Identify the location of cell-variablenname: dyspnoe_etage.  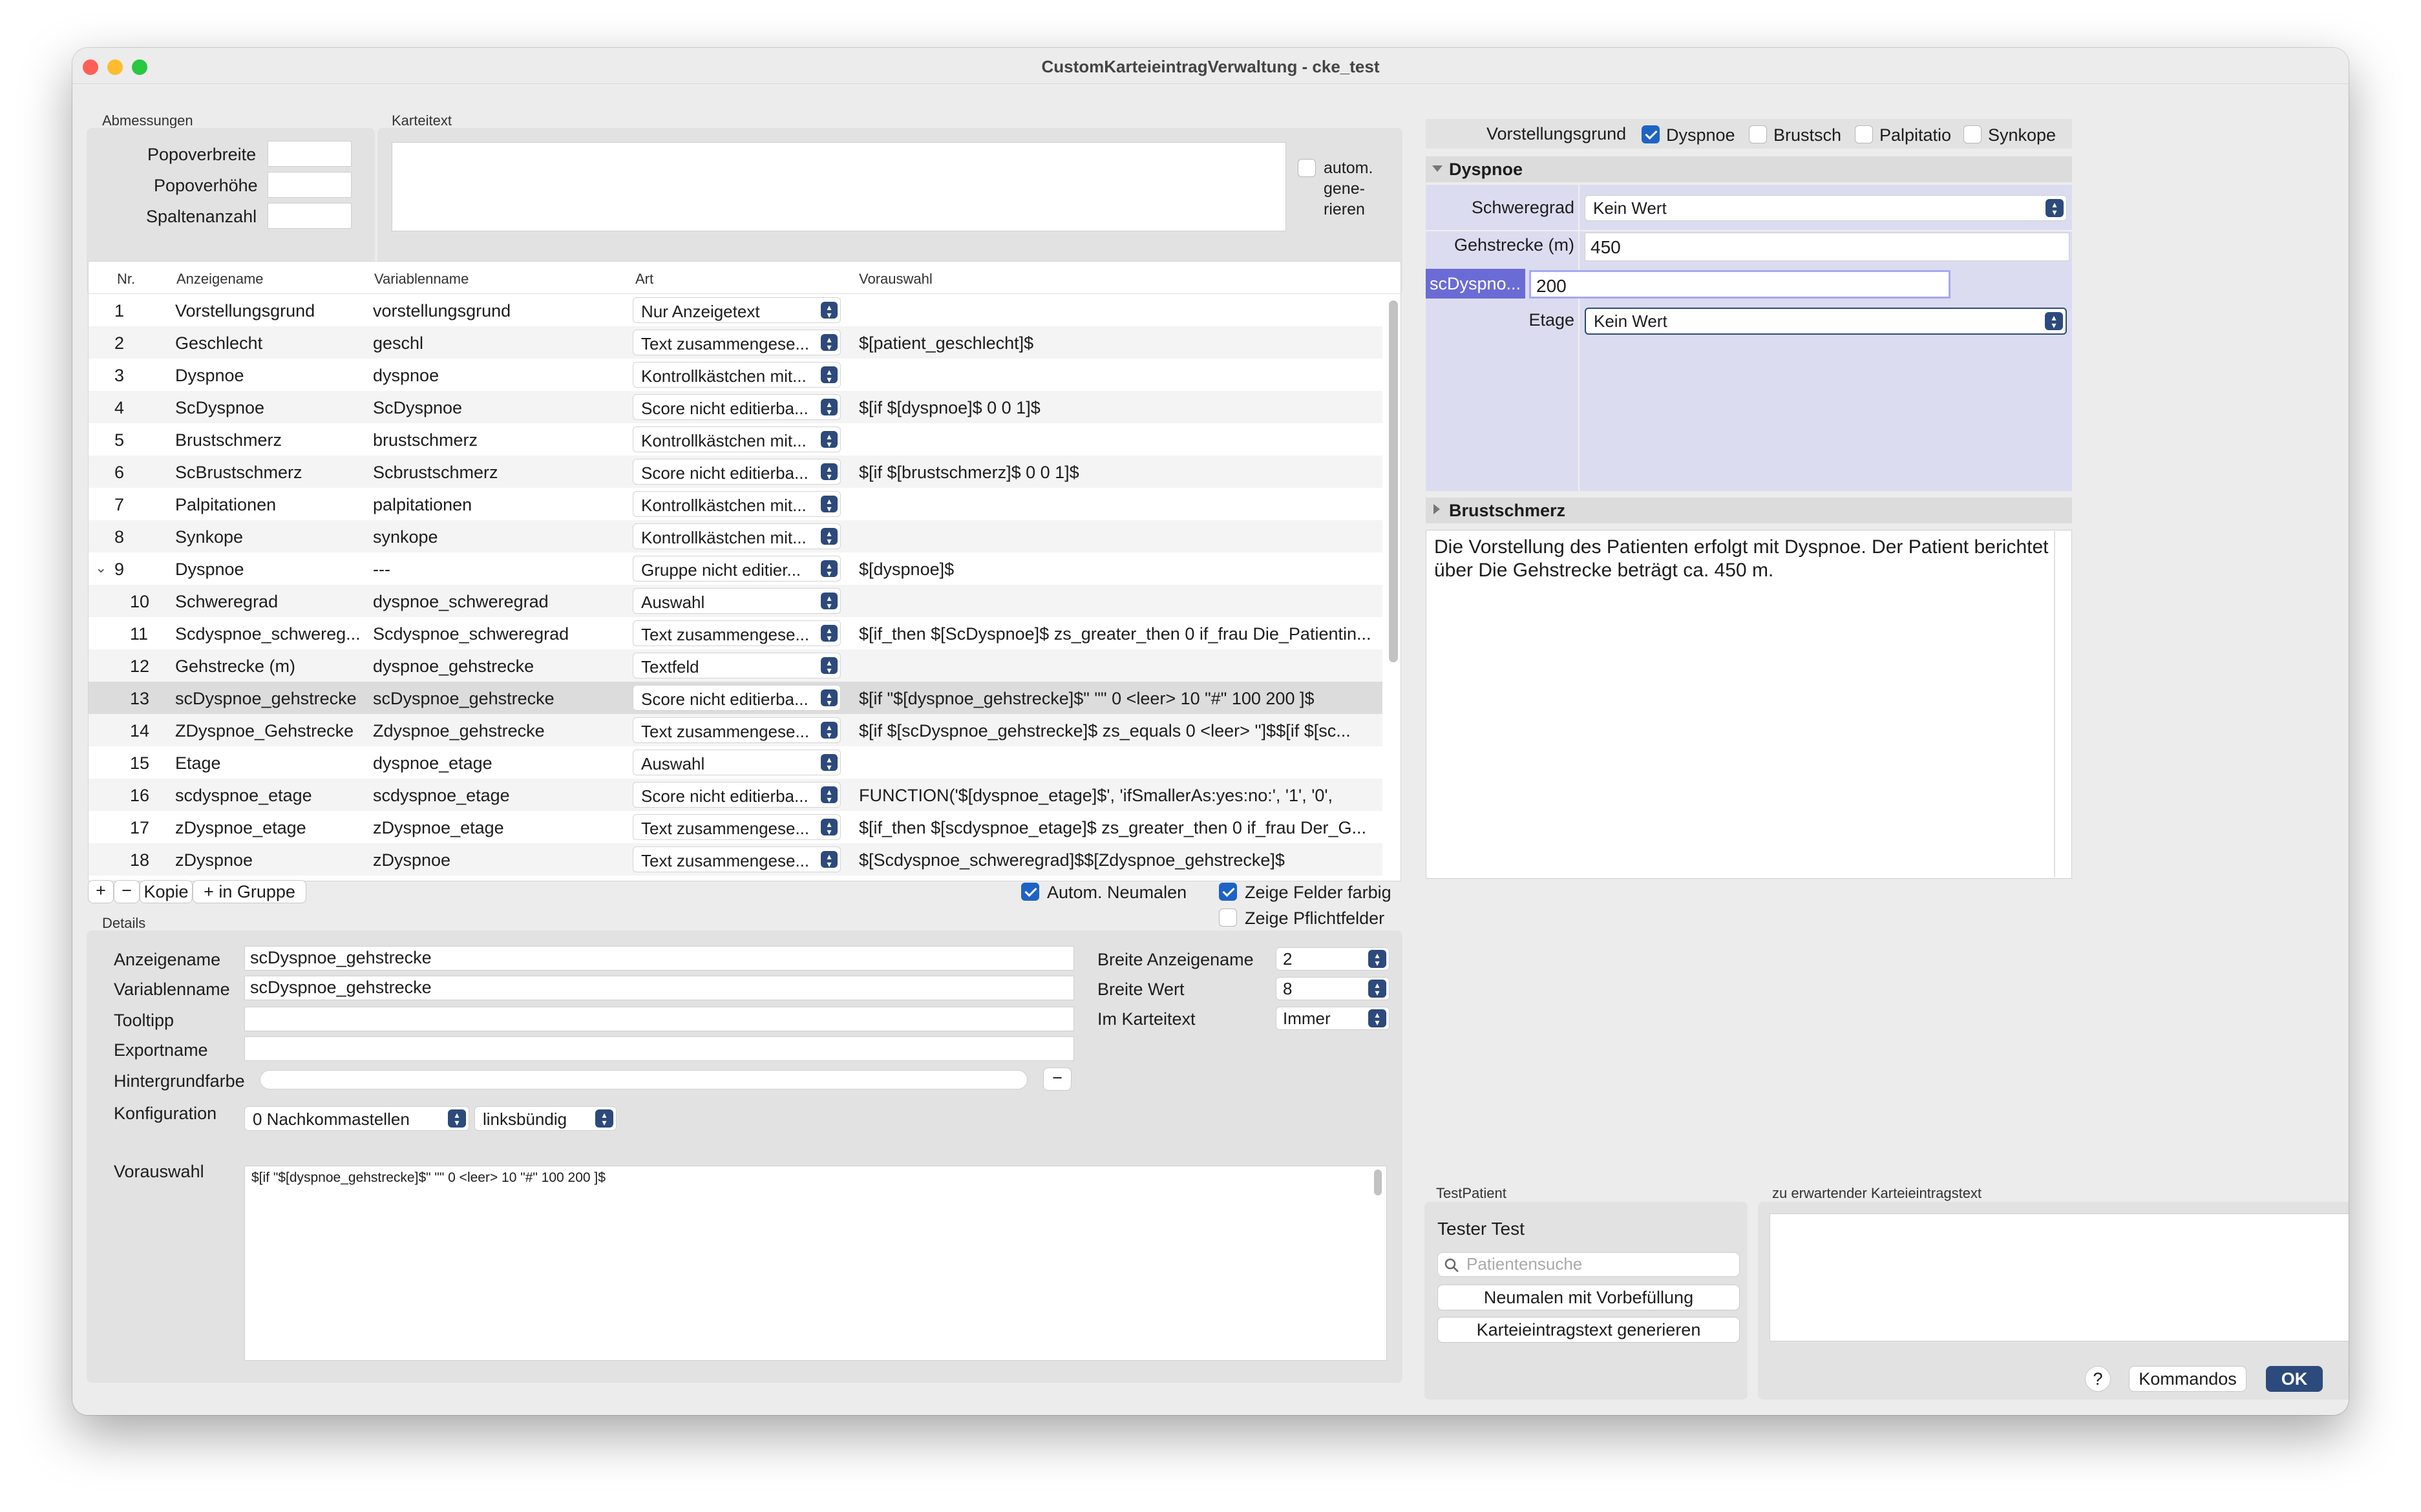
(432, 763).